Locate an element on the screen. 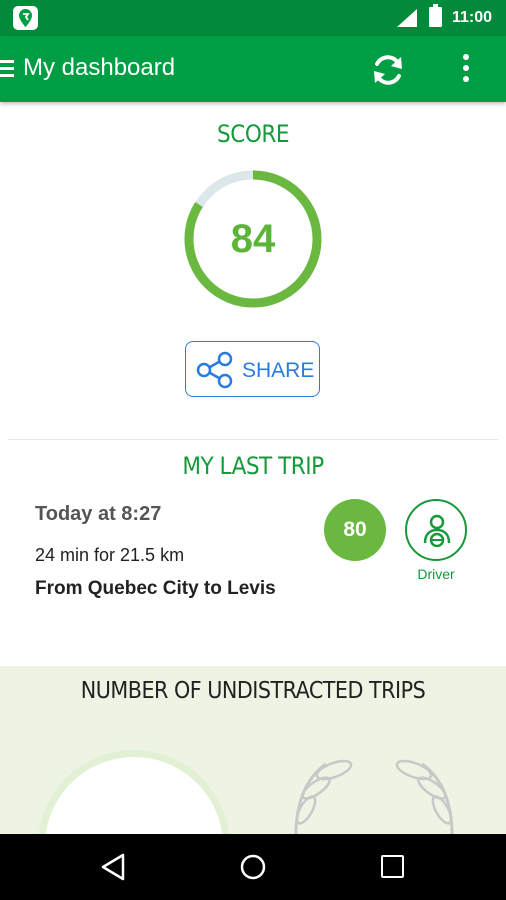  undistracted-trips-ring is located at coordinates (134, 792).